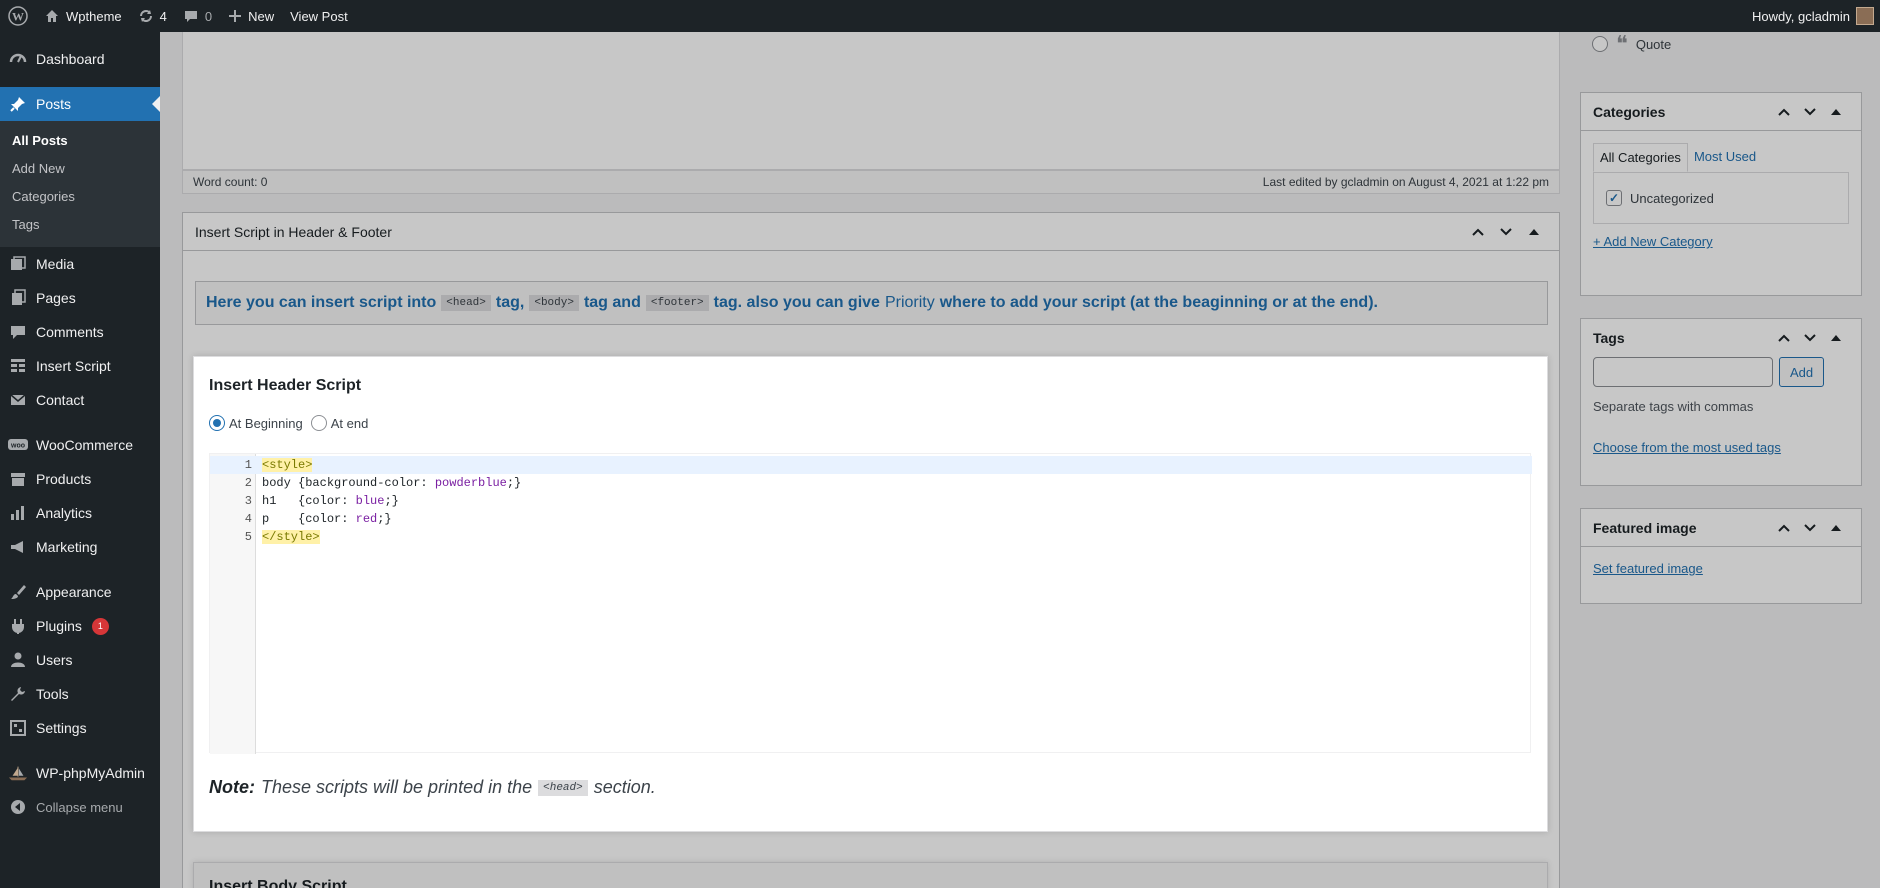  What do you see at coordinates (256, 423) in the screenshot?
I see `radio-at-beginning: At Beginning` at bounding box center [256, 423].